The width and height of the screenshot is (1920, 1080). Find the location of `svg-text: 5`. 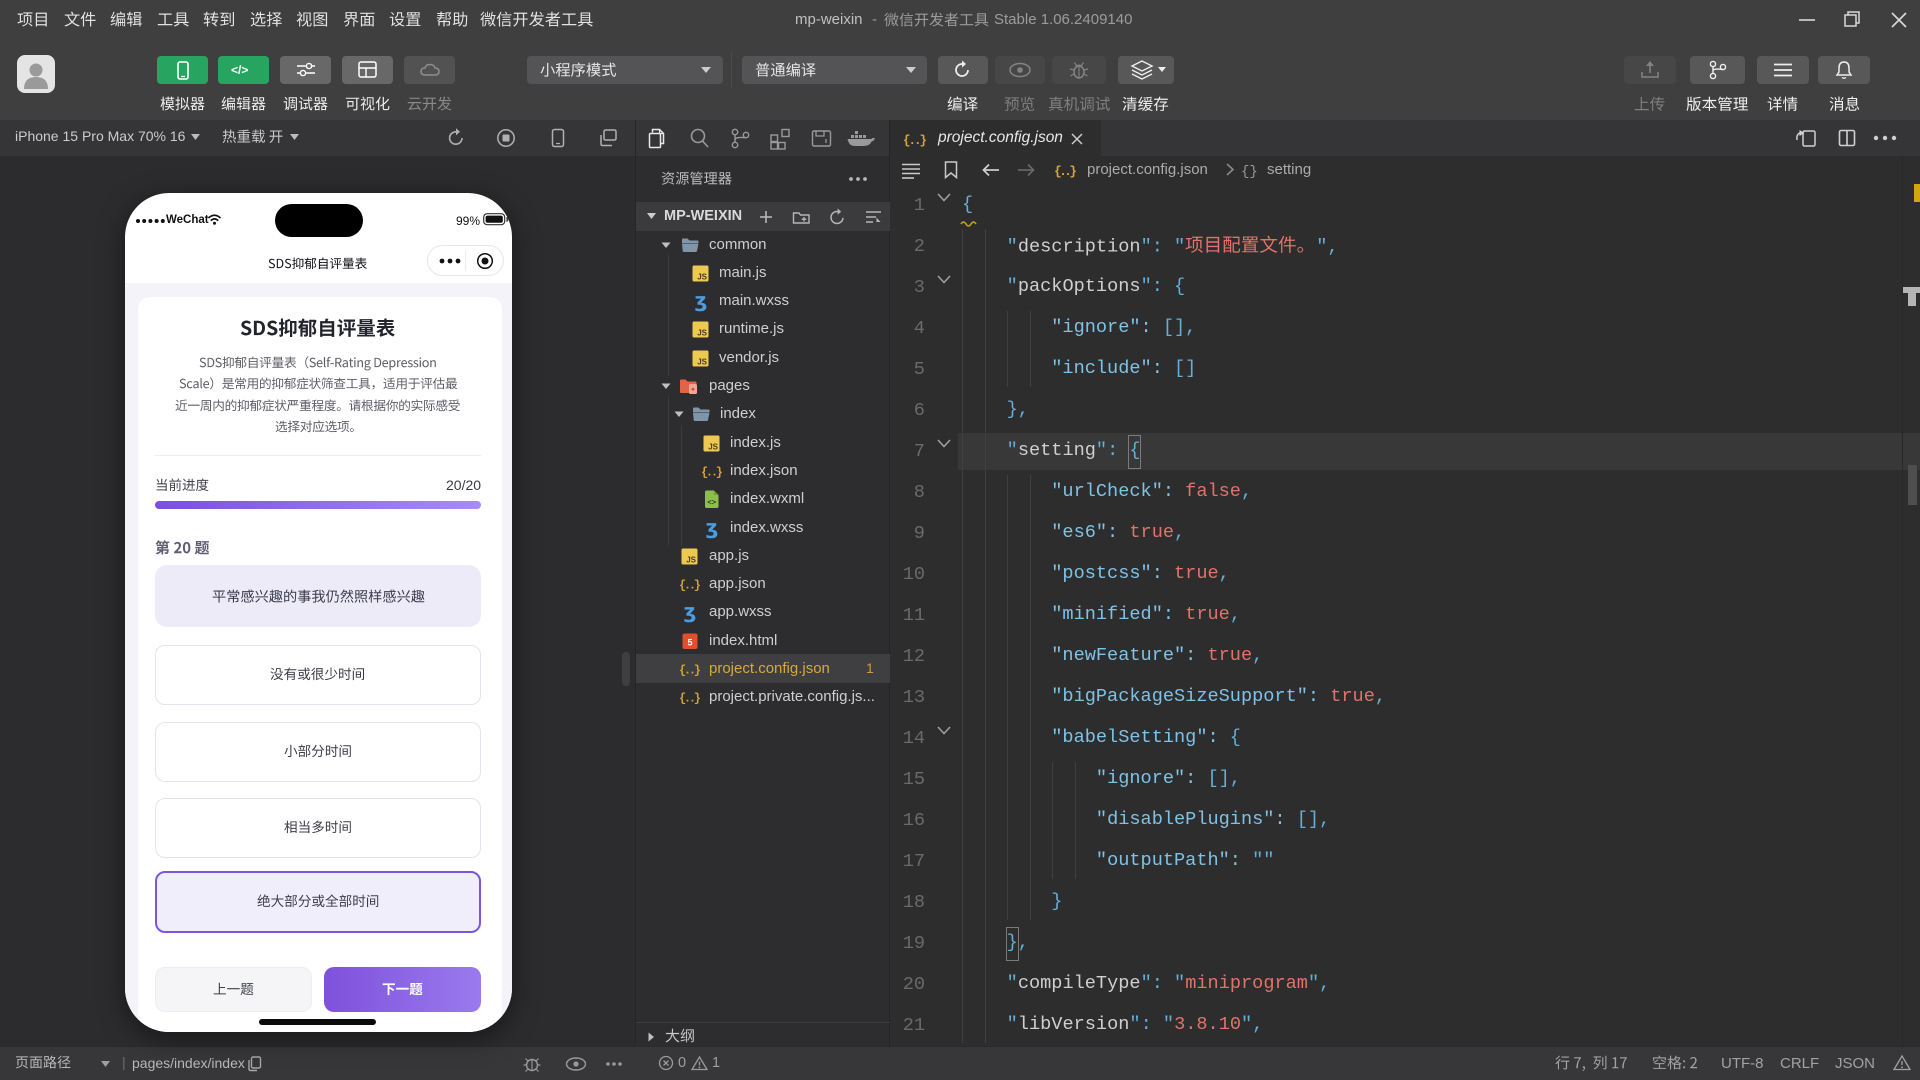

svg-text: 5 is located at coordinates (689, 642).